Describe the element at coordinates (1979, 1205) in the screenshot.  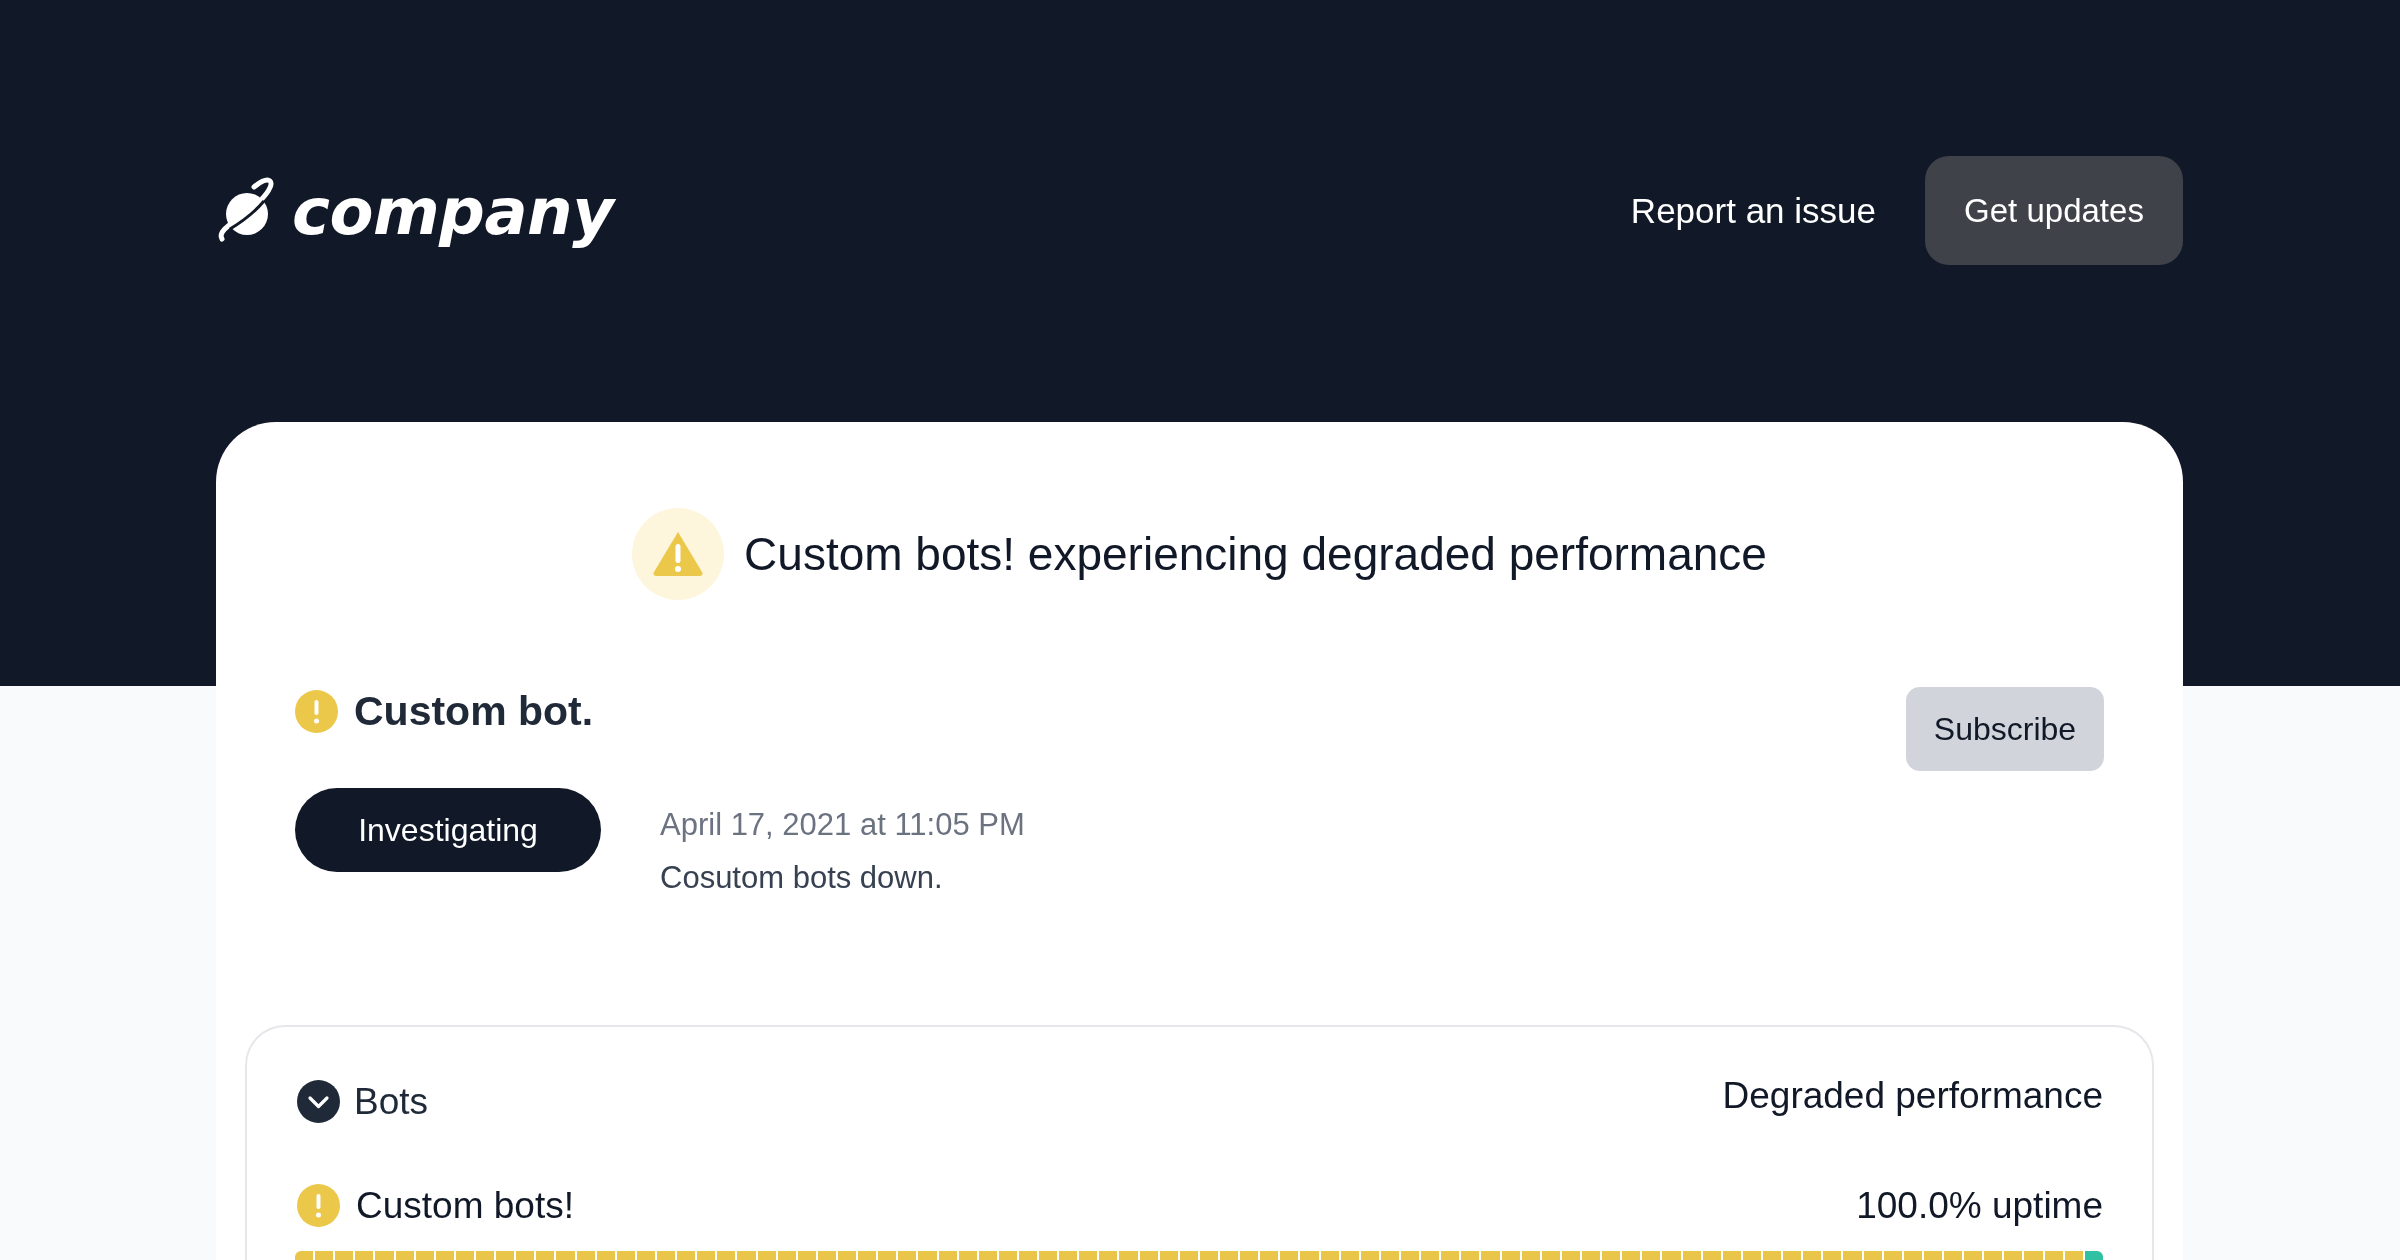
I see `uptime-percentage: 100.0% uptime` at that location.